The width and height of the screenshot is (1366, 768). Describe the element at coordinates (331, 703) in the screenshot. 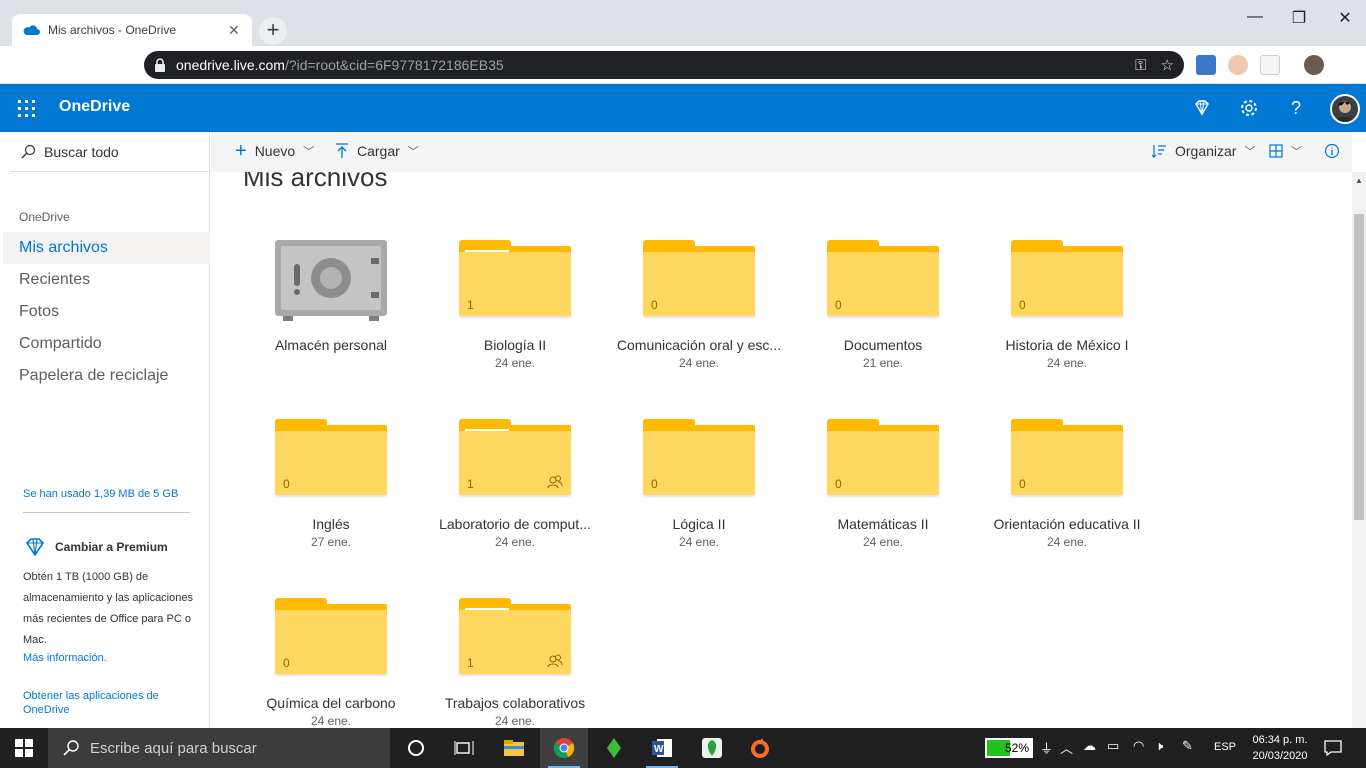

I see `tile-name: Química del carbono` at that location.